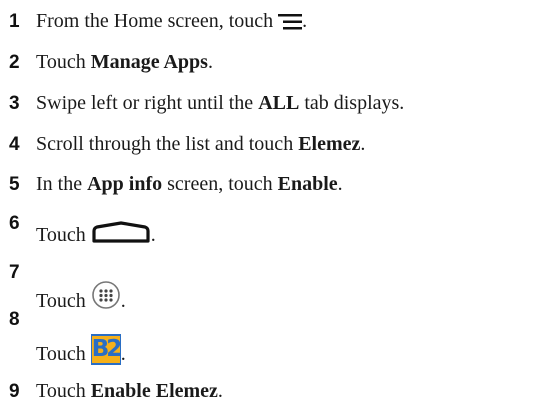  What do you see at coordinates (14, 21) in the screenshot?
I see `step-number: 1` at bounding box center [14, 21].